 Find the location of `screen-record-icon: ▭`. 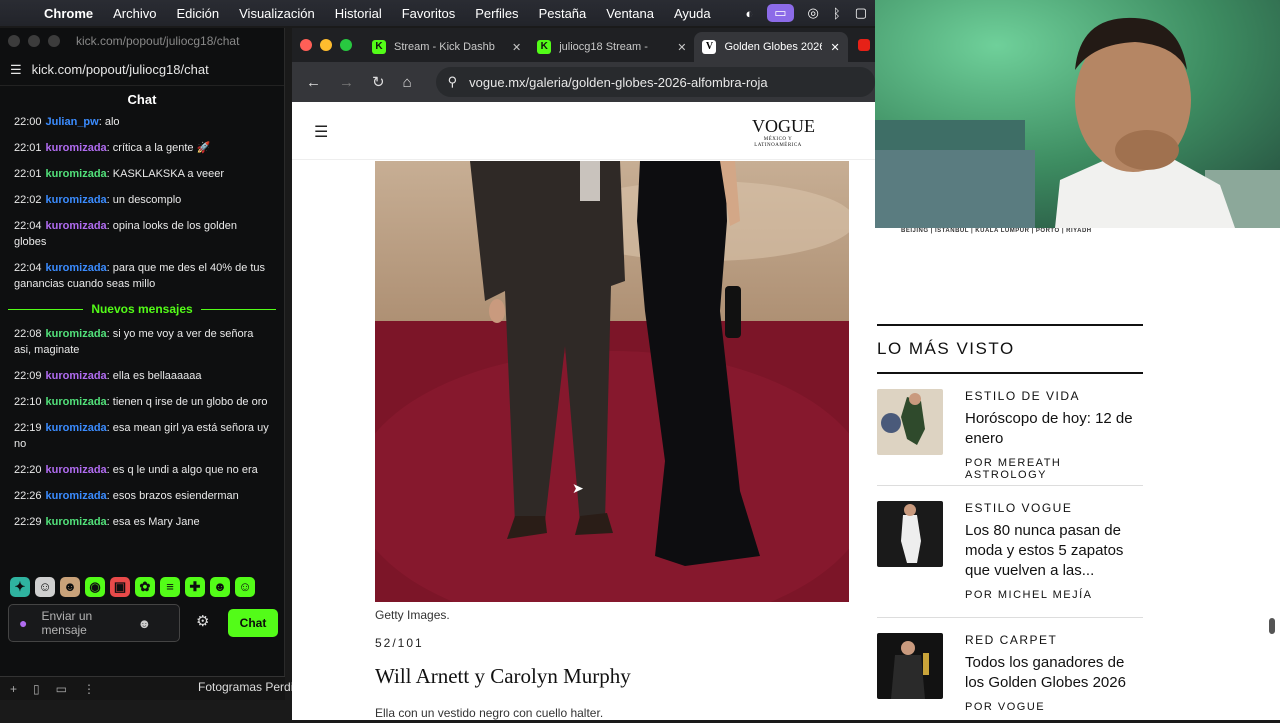

screen-record-icon: ▭ is located at coordinates (780, 13).